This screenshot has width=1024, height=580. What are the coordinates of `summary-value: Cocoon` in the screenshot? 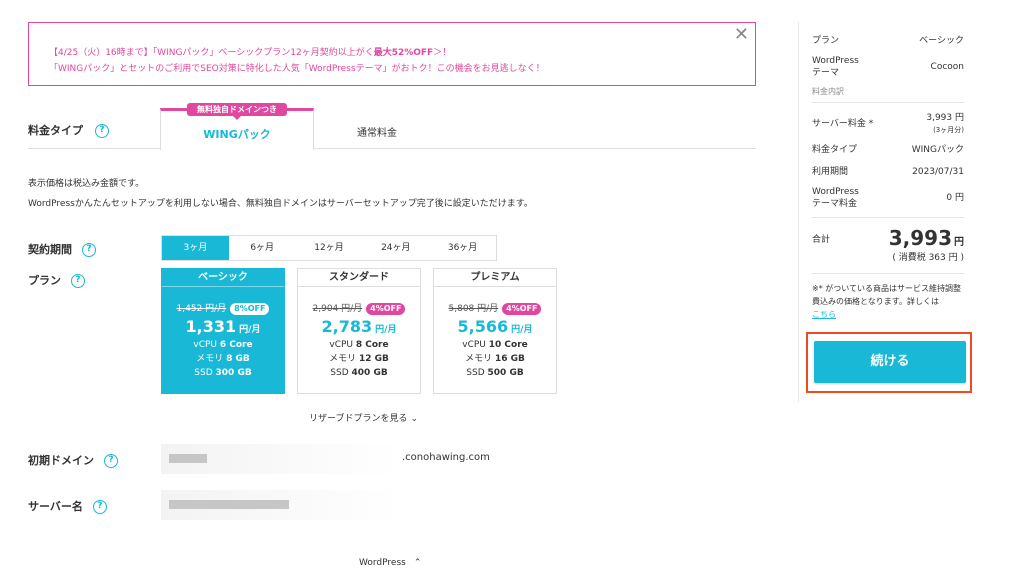 It's located at (947, 67).